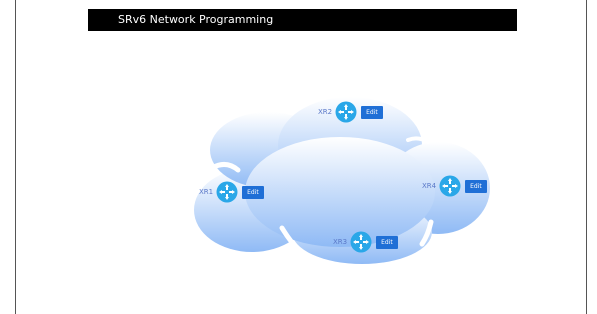  I want to click on edit-button-xr2: Edit, so click(372, 112).